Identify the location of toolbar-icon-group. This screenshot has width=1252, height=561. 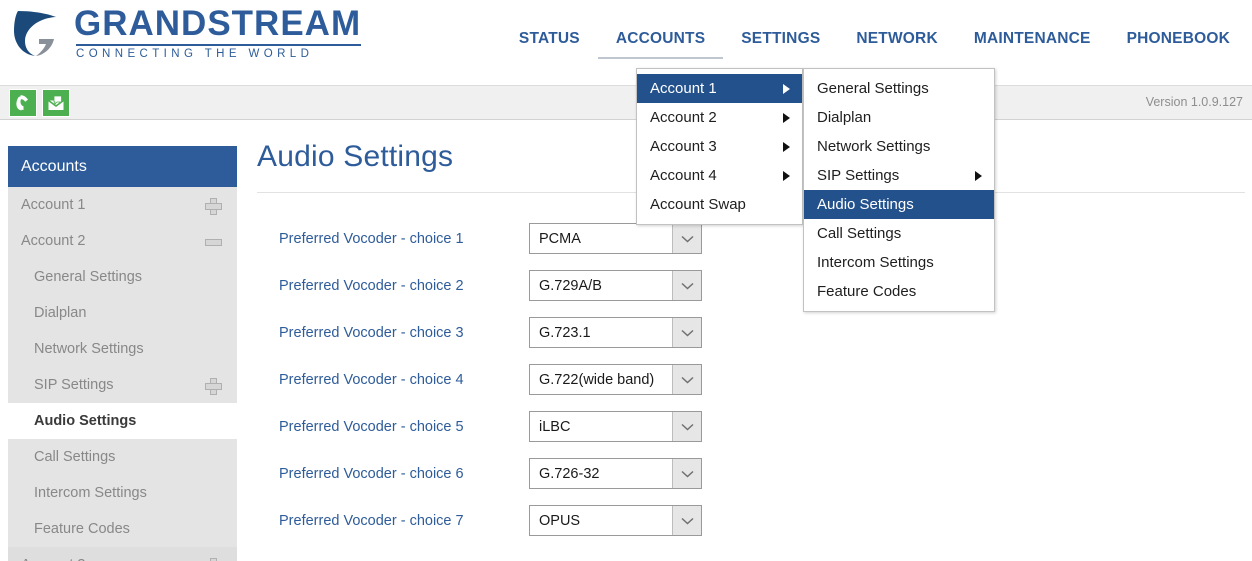
(39, 103).